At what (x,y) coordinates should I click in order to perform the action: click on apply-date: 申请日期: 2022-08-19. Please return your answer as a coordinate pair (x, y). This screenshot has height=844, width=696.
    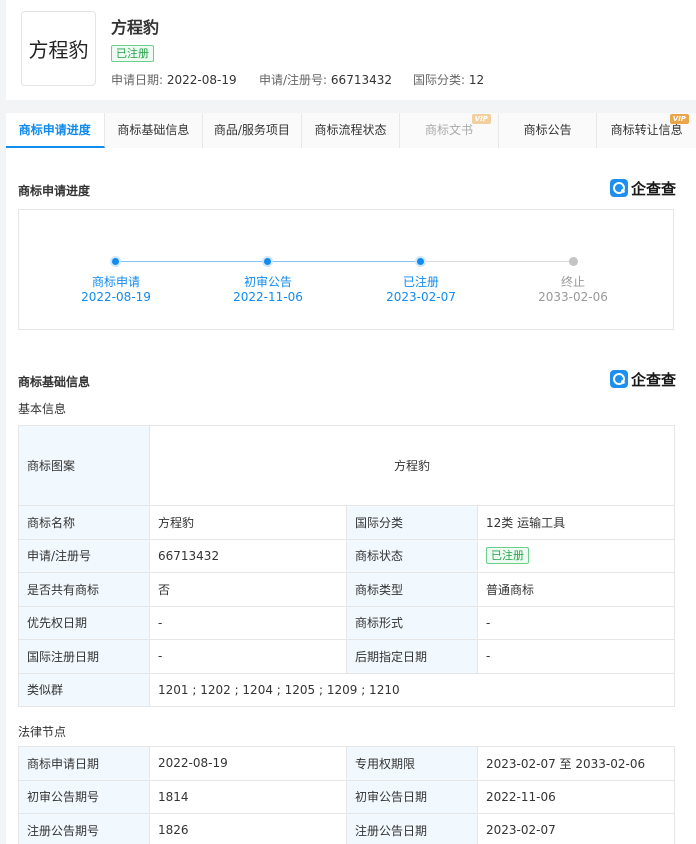
    Looking at the image, I should click on (174, 79).